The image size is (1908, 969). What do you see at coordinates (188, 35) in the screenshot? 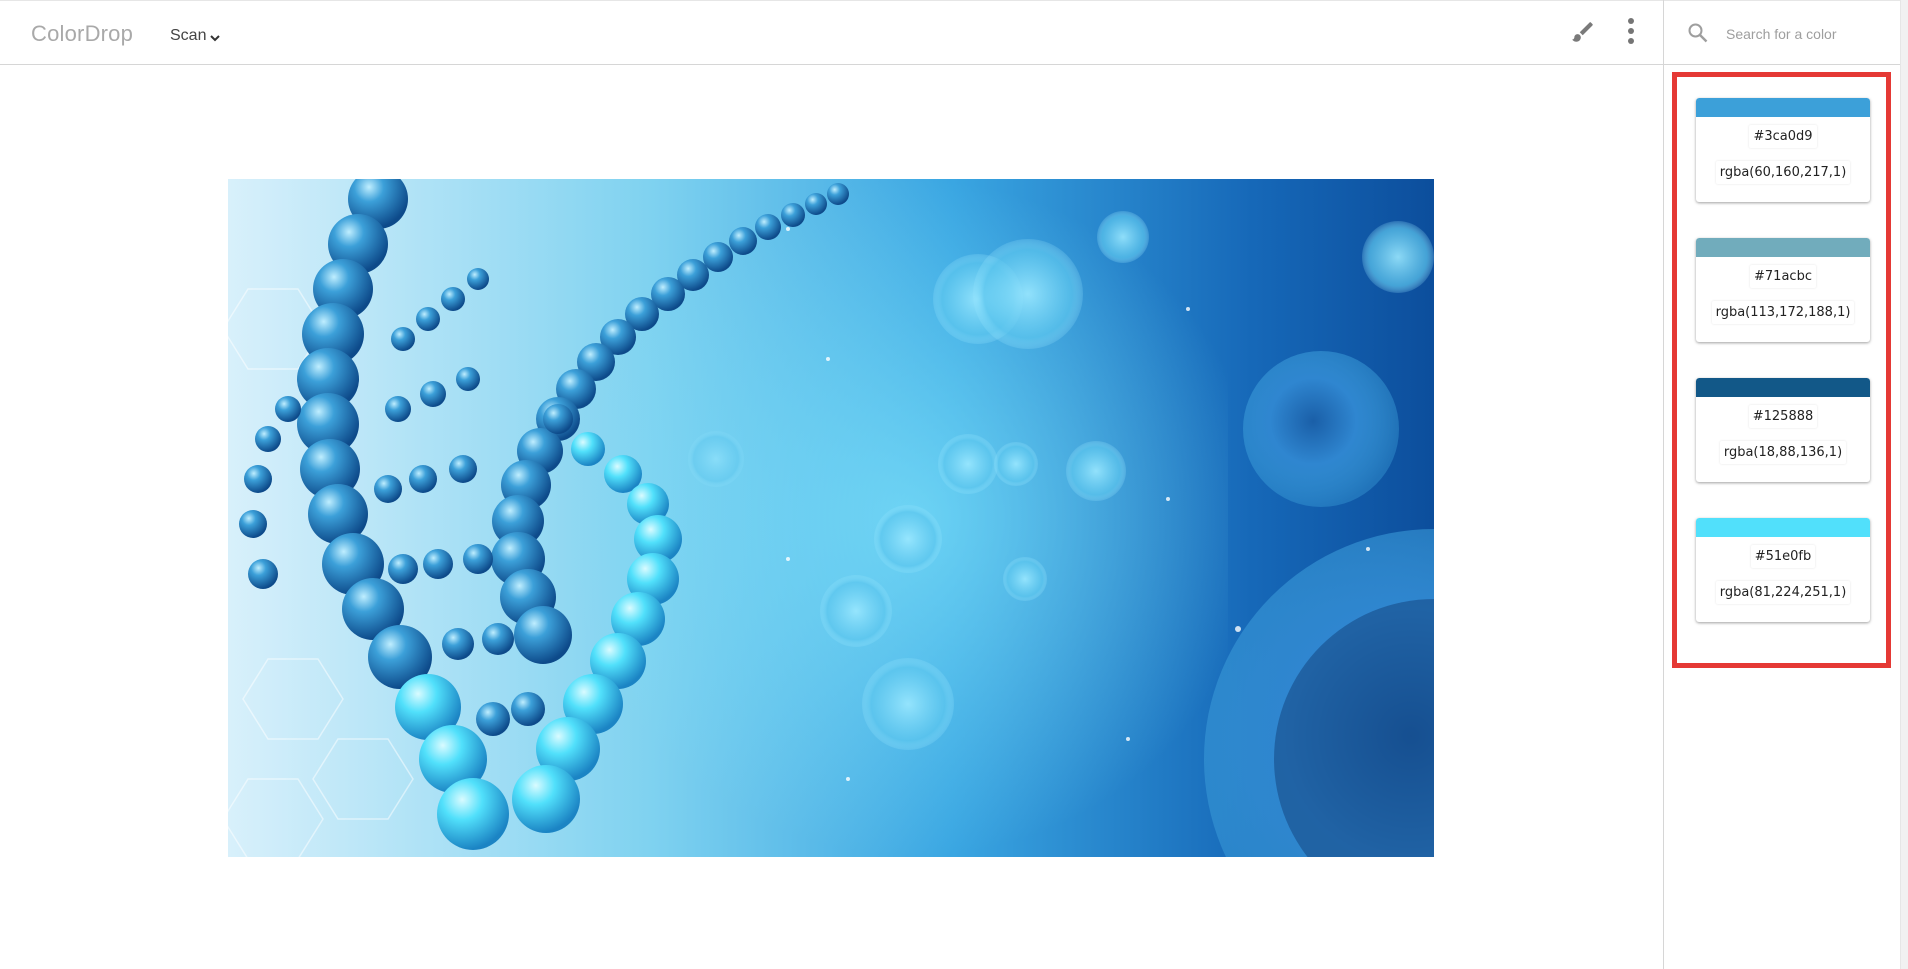
I see `scan-menu-label: Scan` at bounding box center [188, 35].